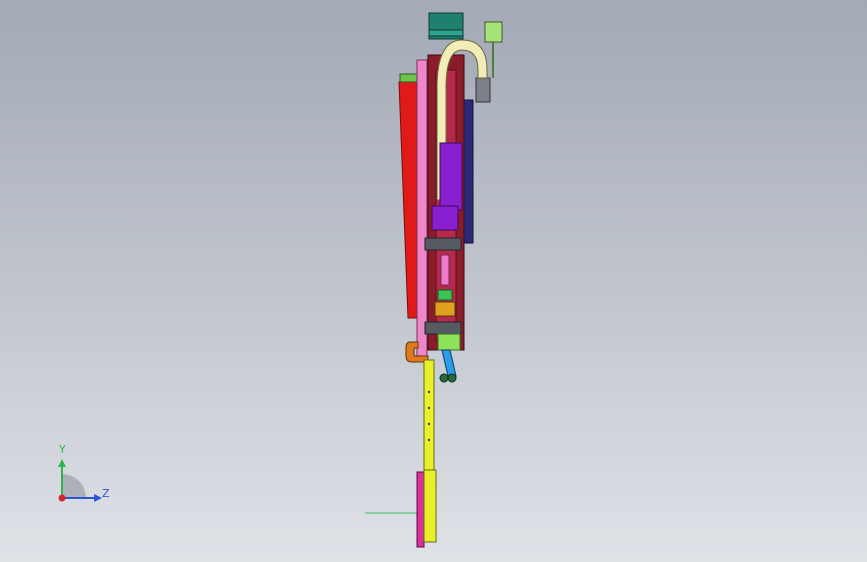  What do you see at coordinates (449, 342) in the screenshot?
I see `lime-foot` at bounding box center [449, 342].